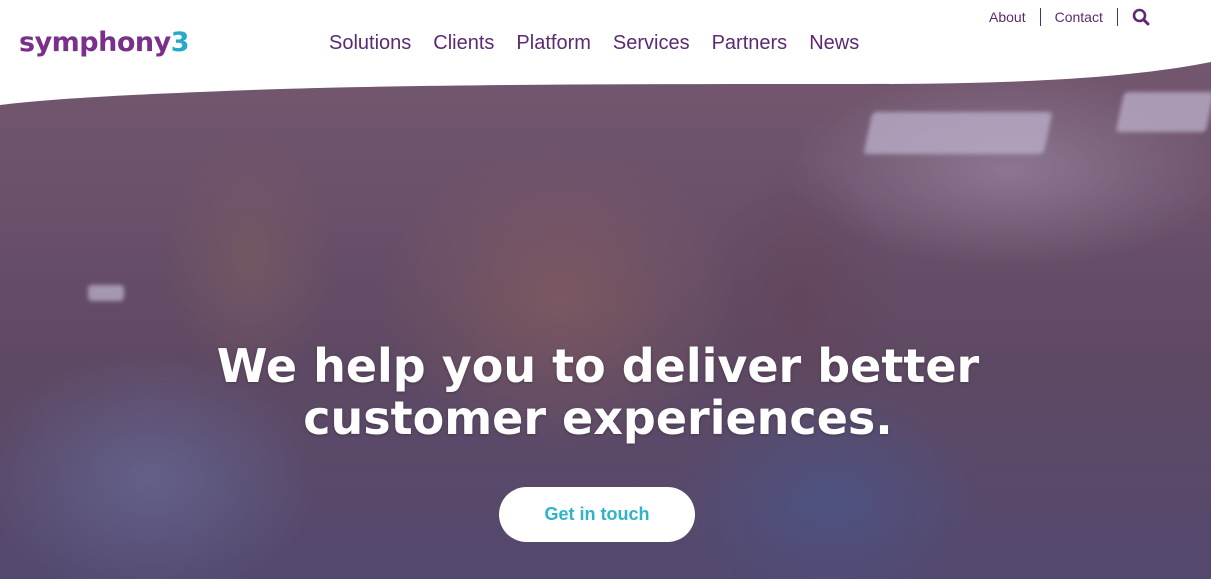 Image resolution: width=1211 pixels, height=579 pixels. Describe the element at coordinates (370, 43) in the screenshot. I see `nav-item-solutions: Solutions` at that location.